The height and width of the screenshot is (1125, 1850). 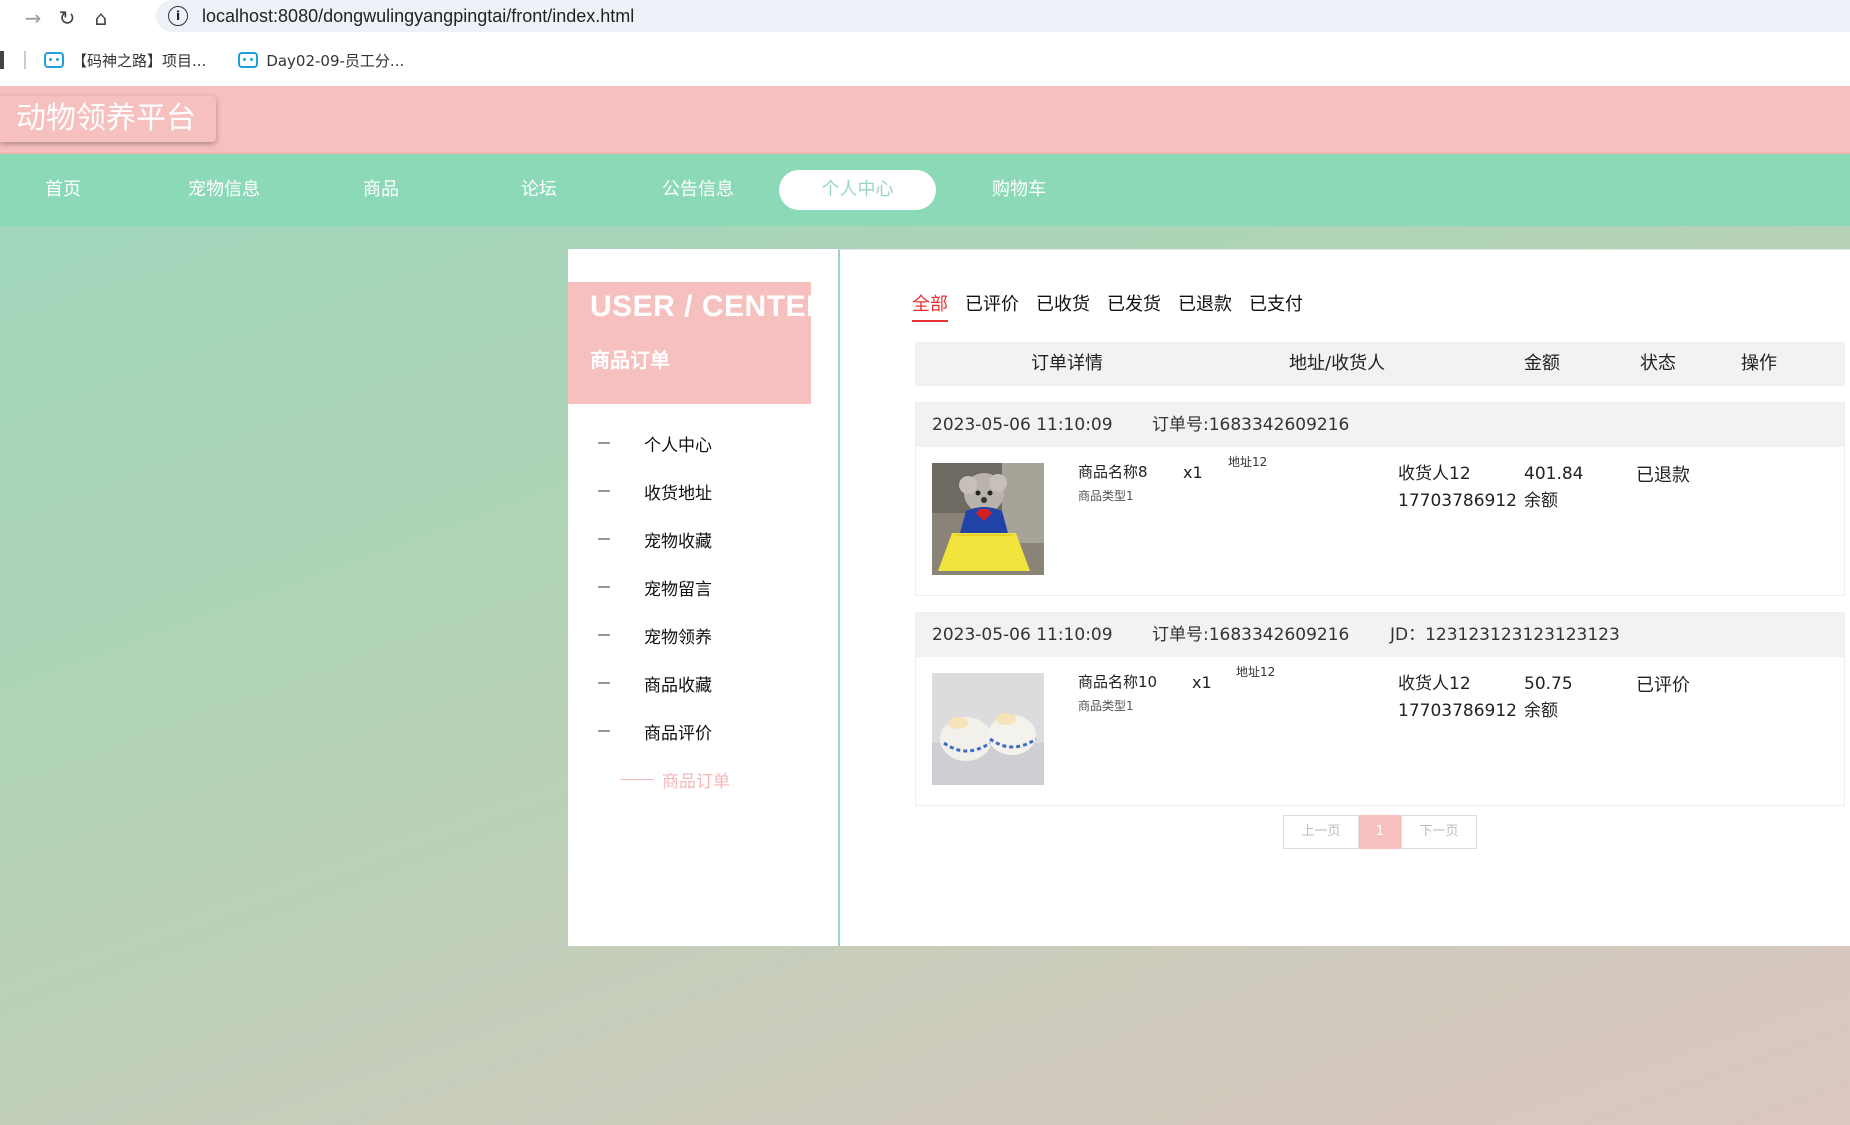 What do you see at coordinates (1759, 363) in the screenshot?
I see `column-header-actions: 操作` at bounding box center [1759, 363].